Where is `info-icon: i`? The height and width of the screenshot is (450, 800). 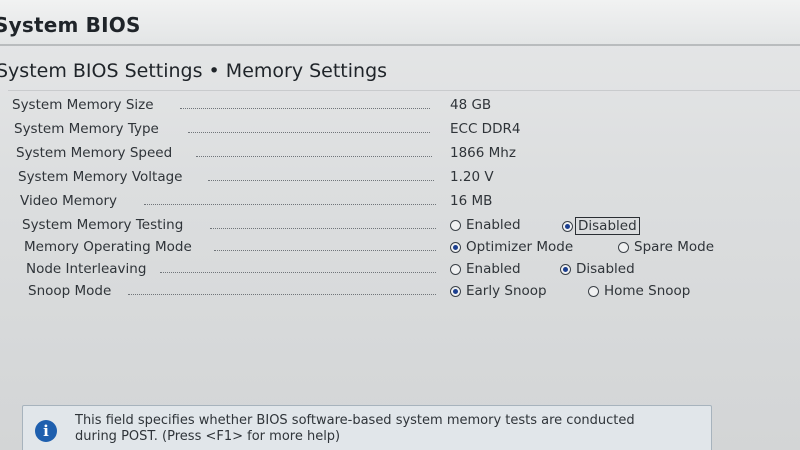
info-icon: i is located at coordinates (46, 431).